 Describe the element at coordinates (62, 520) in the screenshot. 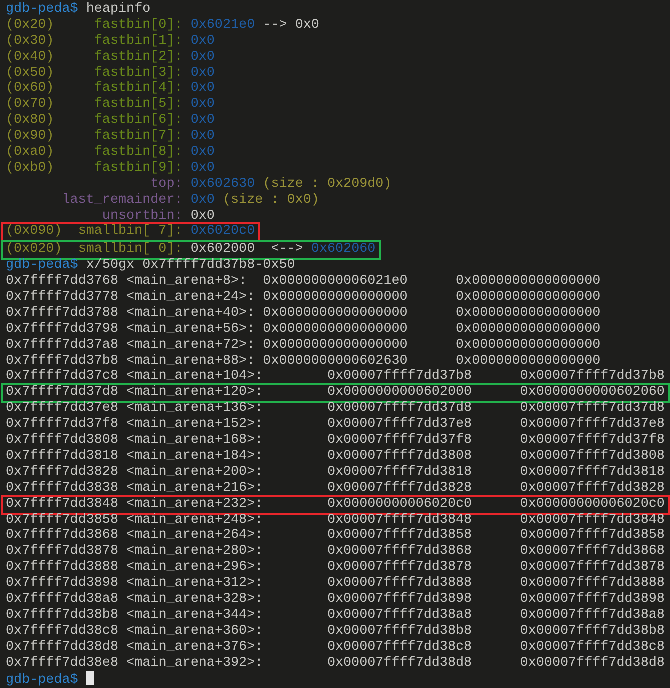

I see `memory-address: 0x7ffff7dd3858` at that location.